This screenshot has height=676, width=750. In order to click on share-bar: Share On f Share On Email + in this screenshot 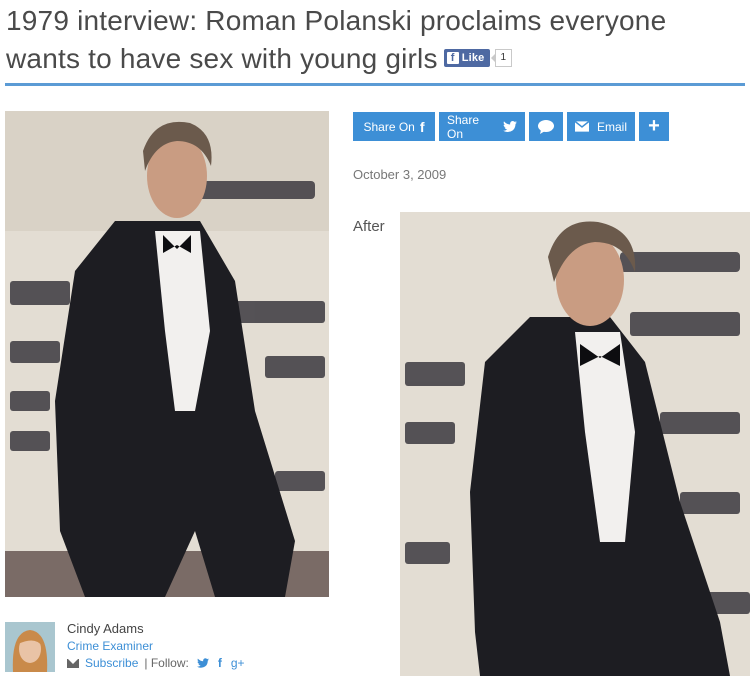, I will do `click(511, 126)`.